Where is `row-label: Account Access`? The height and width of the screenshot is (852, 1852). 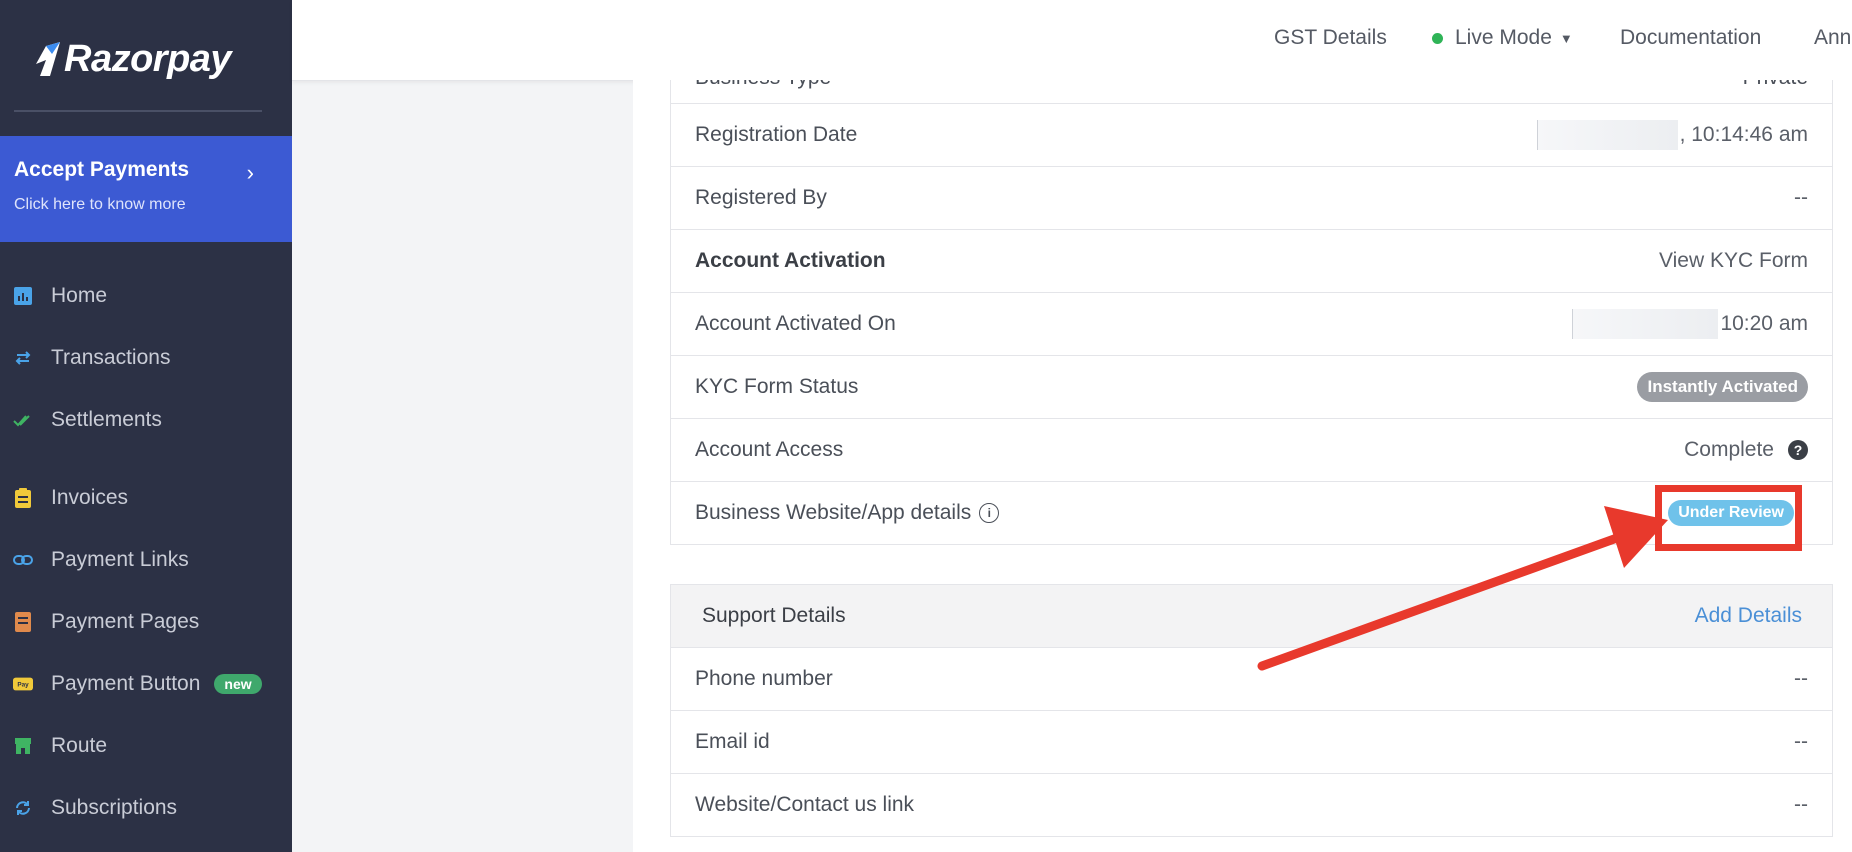 row-label: Account Access is located at coordinates (769, 449).